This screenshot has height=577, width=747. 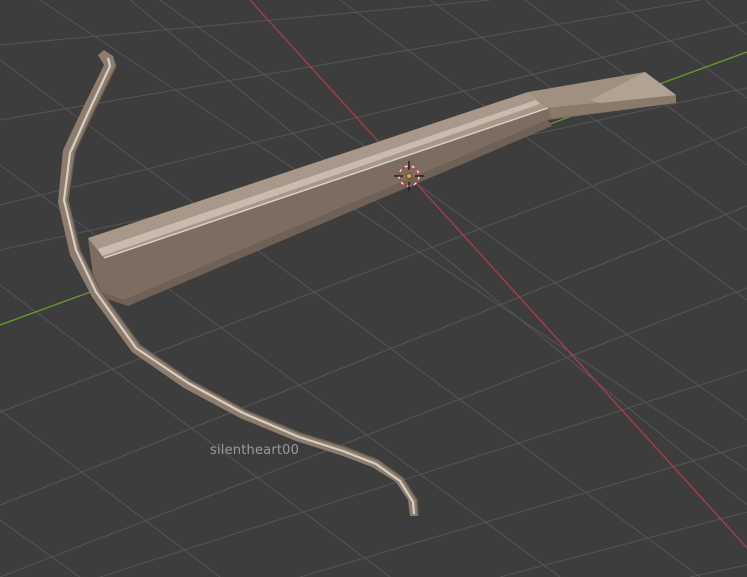 I want to click on watermark-text: silentheart00, so click(x=255, y=450).